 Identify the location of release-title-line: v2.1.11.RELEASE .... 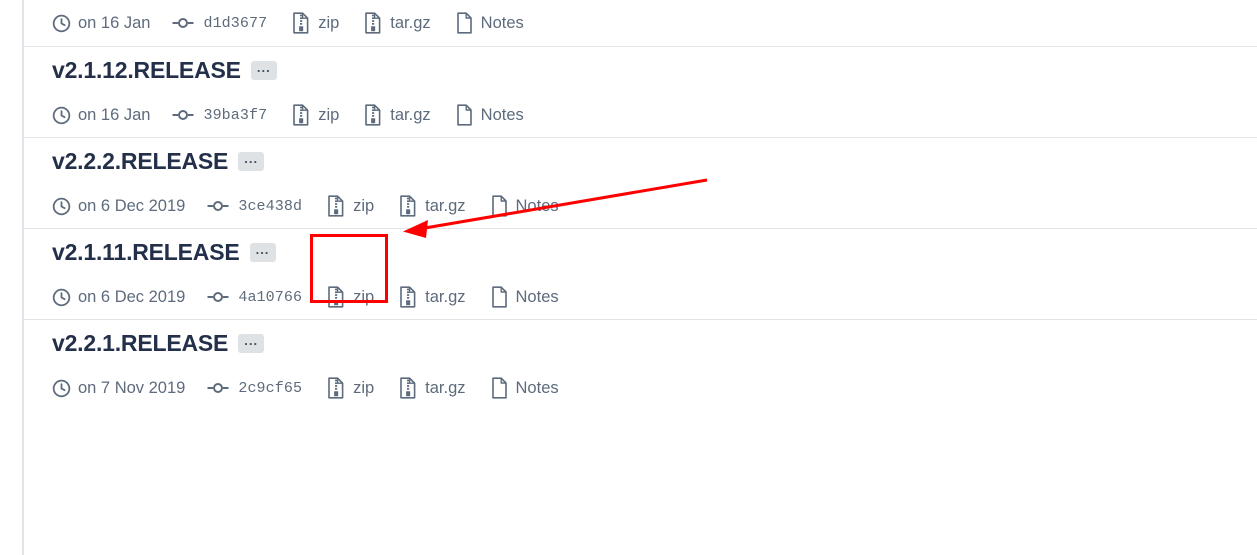
(640, 252).